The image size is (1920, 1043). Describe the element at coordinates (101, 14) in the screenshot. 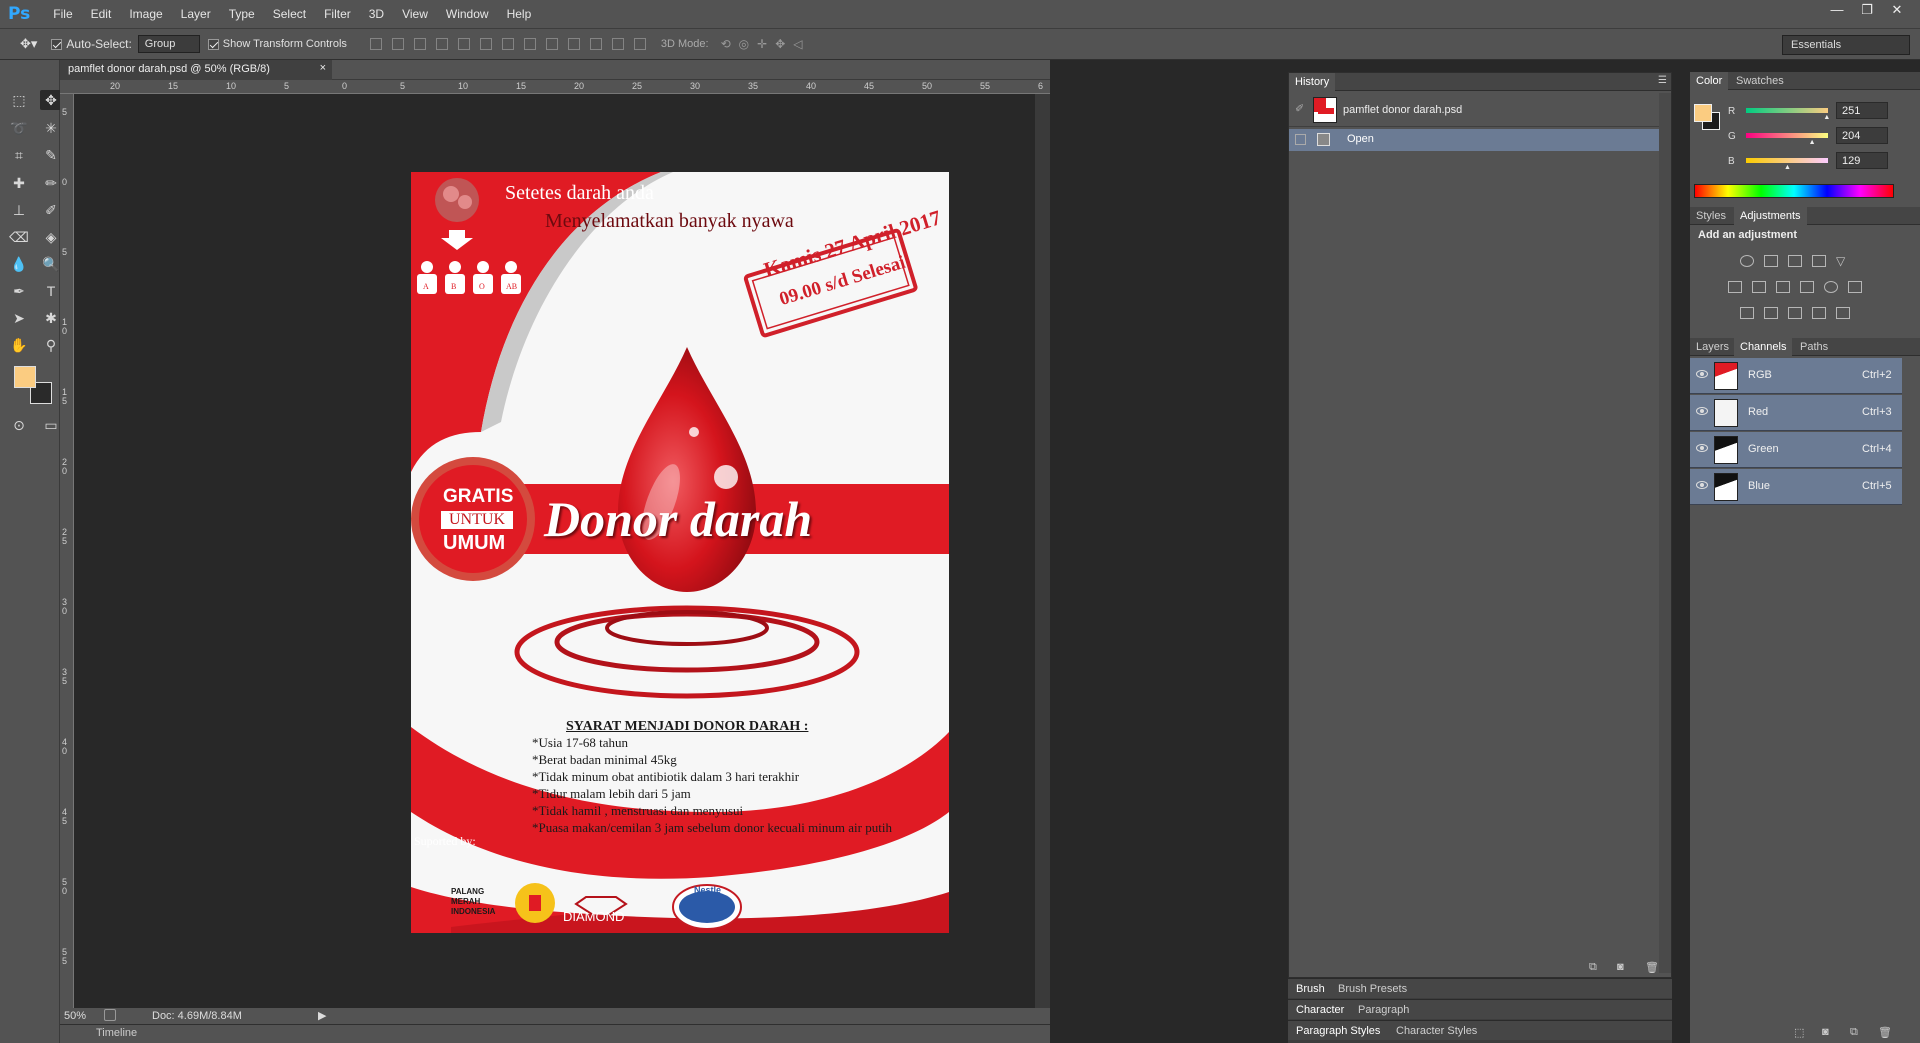

I see `menu-edit: Edit` at that location.